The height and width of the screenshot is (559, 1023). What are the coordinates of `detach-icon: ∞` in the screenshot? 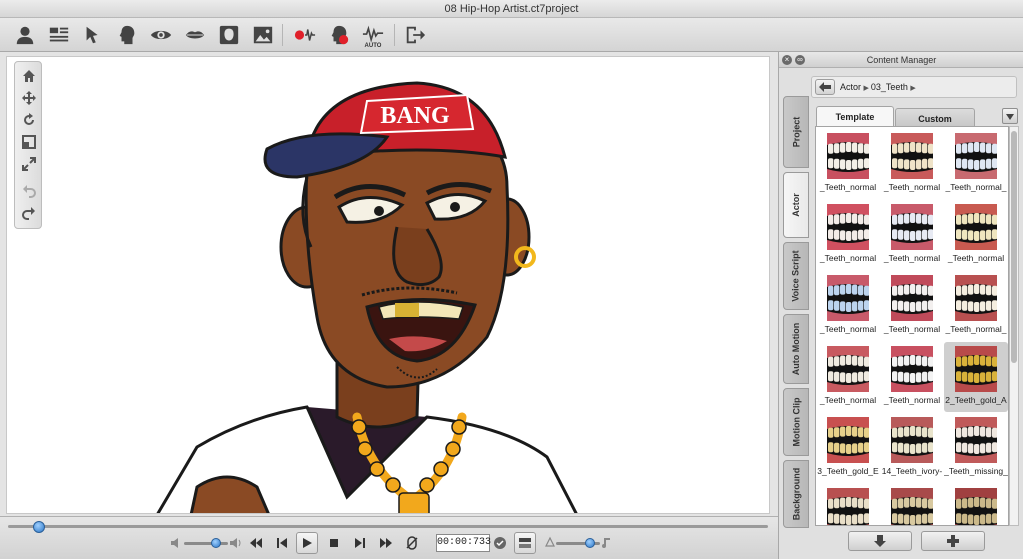 It's located at (800, 60).